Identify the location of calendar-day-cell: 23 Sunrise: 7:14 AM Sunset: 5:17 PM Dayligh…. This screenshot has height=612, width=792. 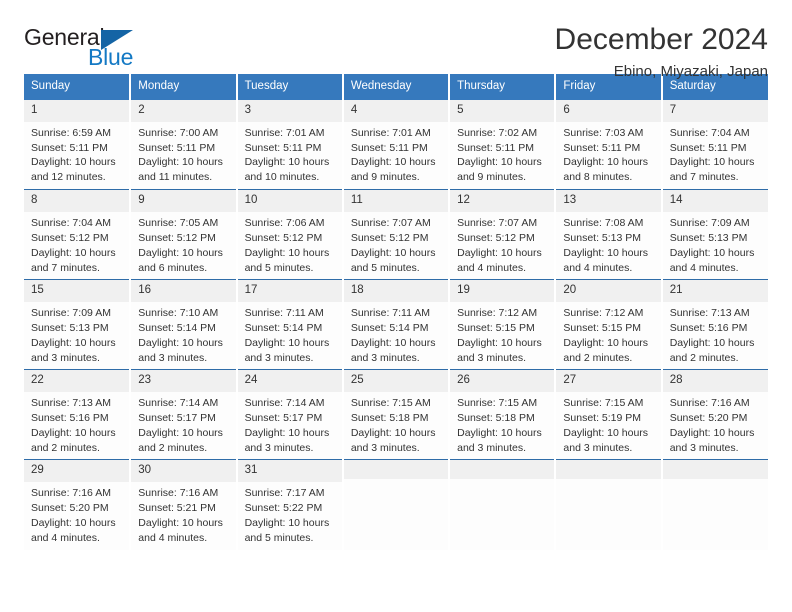
(184, 414).